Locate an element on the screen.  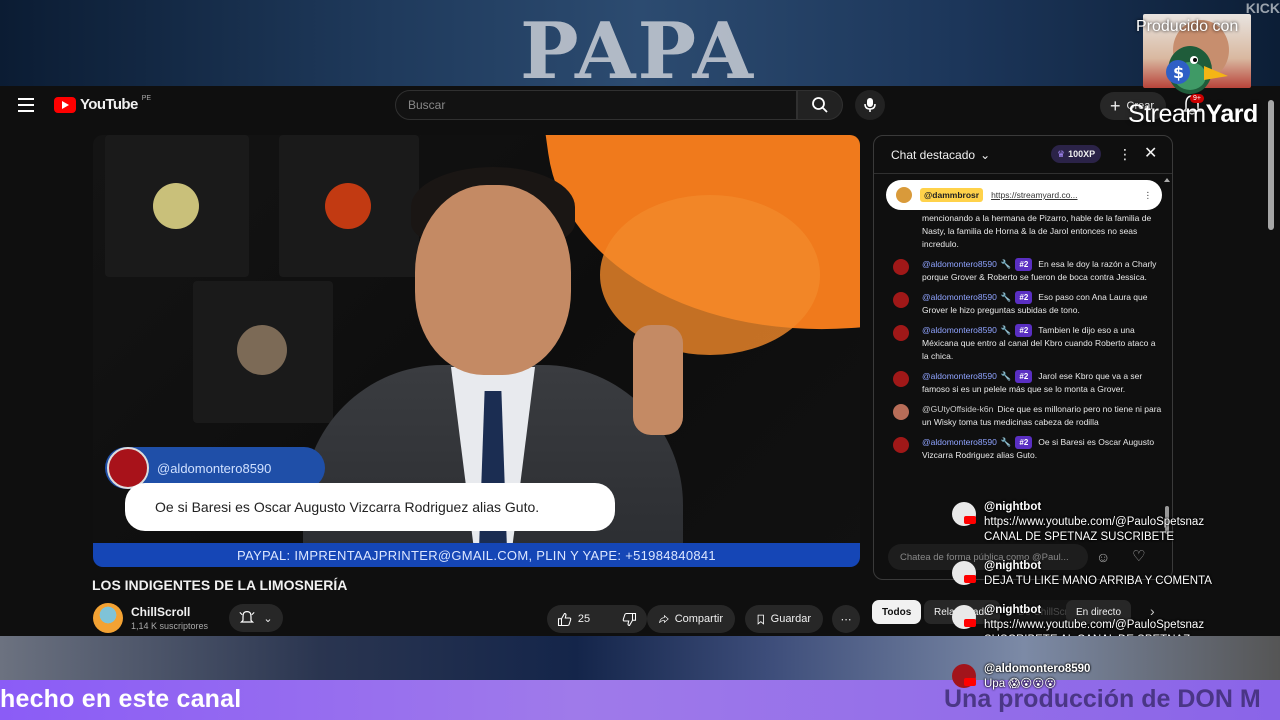
search-icon is located at coordinates (820, 105).